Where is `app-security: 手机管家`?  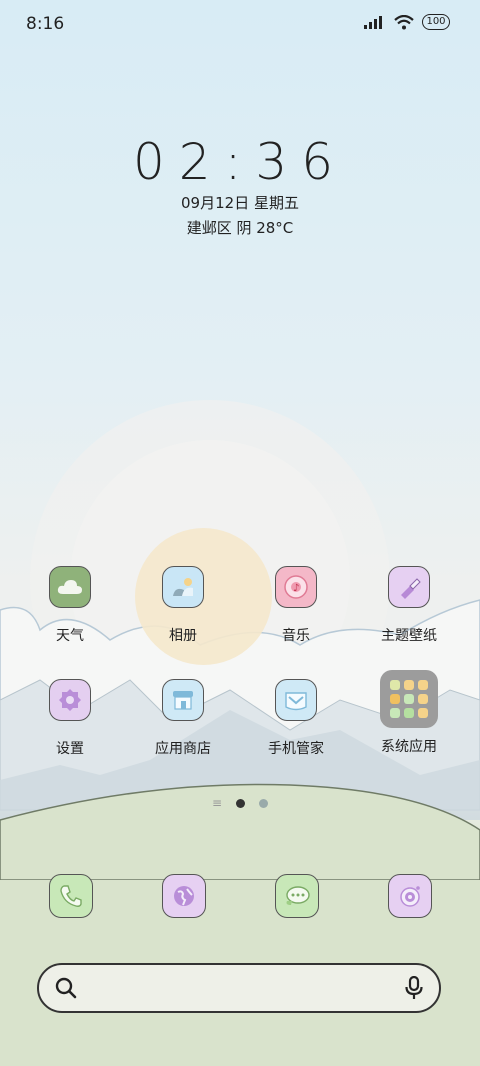
app-security: 手机管家 is located at coordinates (296, 718).